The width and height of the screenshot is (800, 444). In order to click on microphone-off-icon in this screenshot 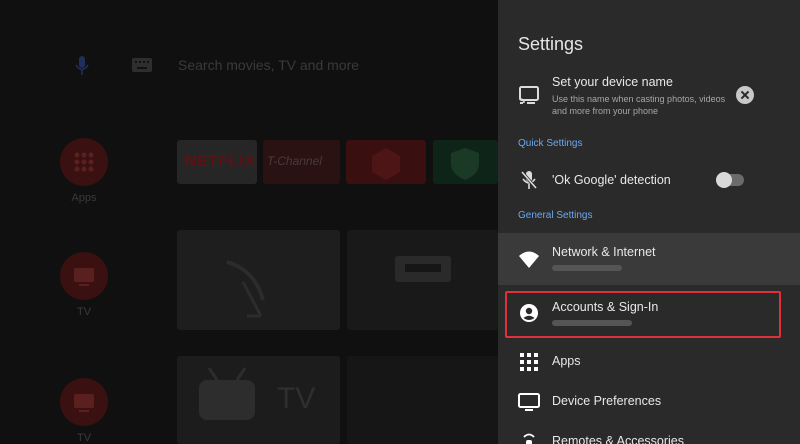, I will do `click(529, 180)`.